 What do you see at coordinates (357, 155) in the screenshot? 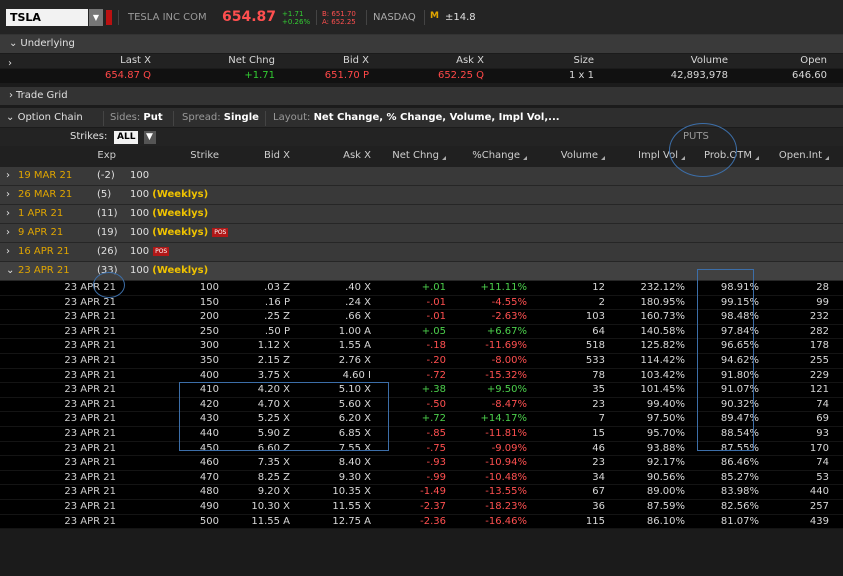
I see `col-ask: Ask X` at bounding box center [357, 155].